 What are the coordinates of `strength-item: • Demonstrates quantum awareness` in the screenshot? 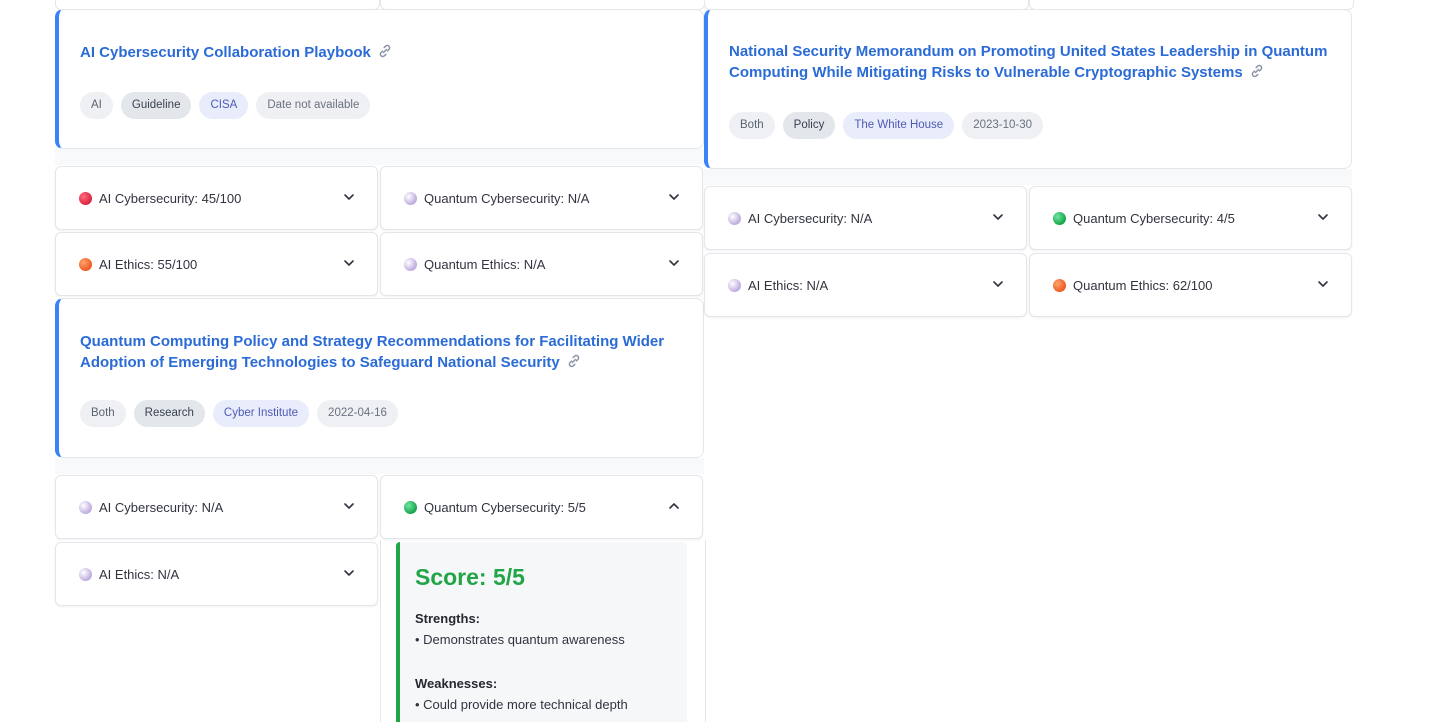 It's located at (520, 639).